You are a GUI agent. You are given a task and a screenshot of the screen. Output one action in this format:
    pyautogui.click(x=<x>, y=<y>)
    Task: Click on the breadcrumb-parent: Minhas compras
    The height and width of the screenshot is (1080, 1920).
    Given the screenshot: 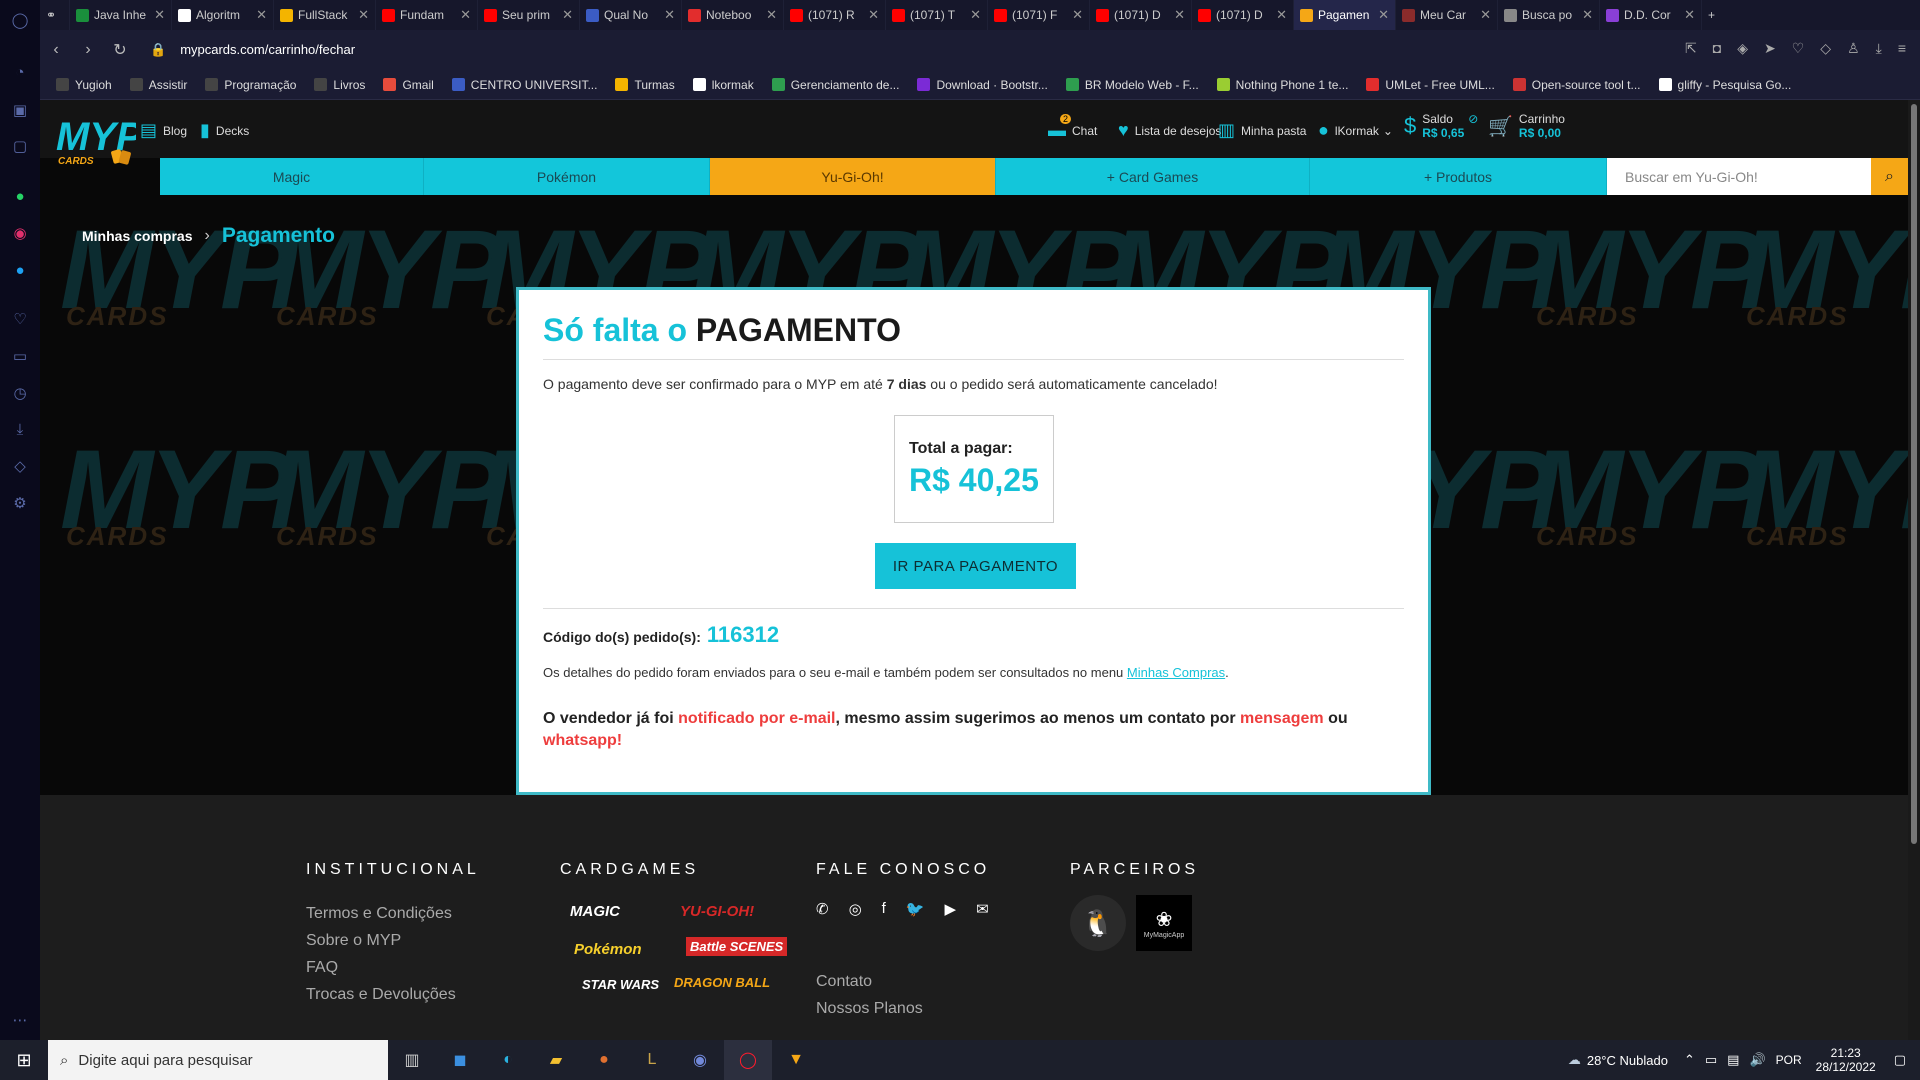 What is the action you would take?
    pyautogui.click(x=137, y=236)
    